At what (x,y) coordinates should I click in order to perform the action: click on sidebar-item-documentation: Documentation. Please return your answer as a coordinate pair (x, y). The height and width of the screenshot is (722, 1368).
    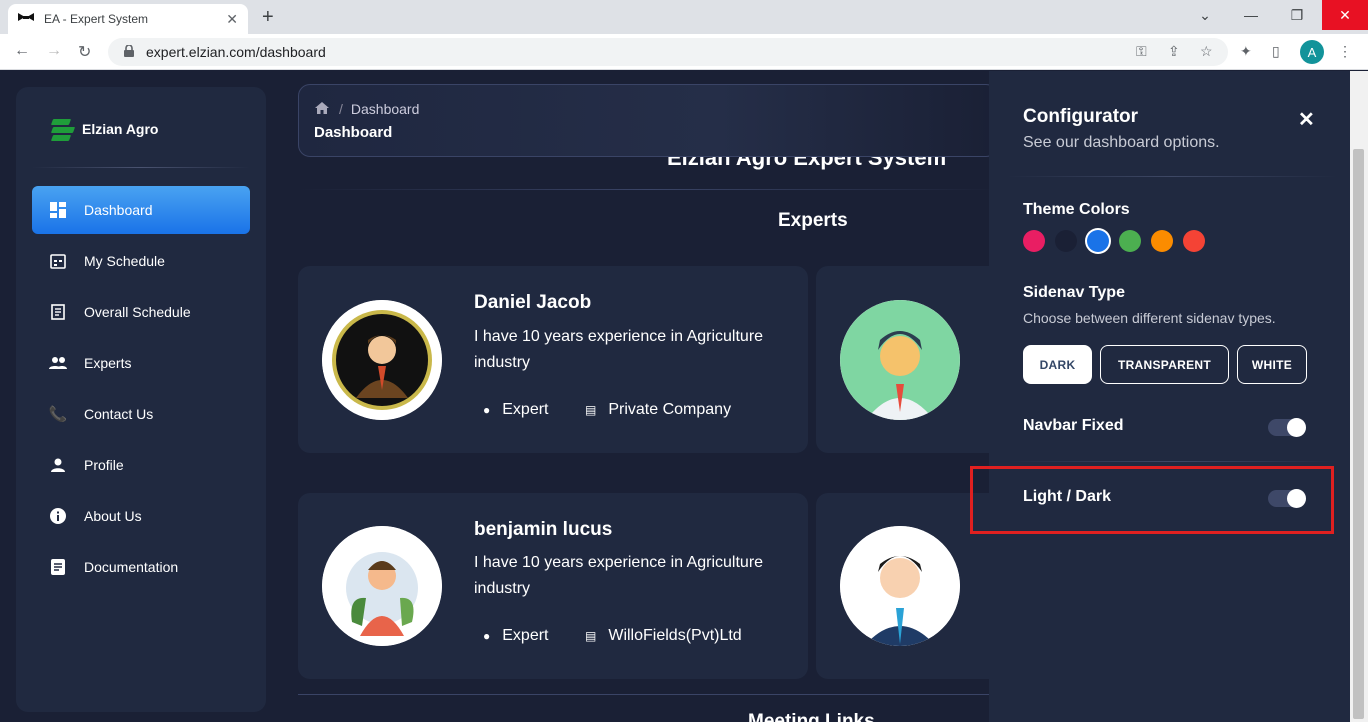
    Looking at the image, I should click on (141, 567).